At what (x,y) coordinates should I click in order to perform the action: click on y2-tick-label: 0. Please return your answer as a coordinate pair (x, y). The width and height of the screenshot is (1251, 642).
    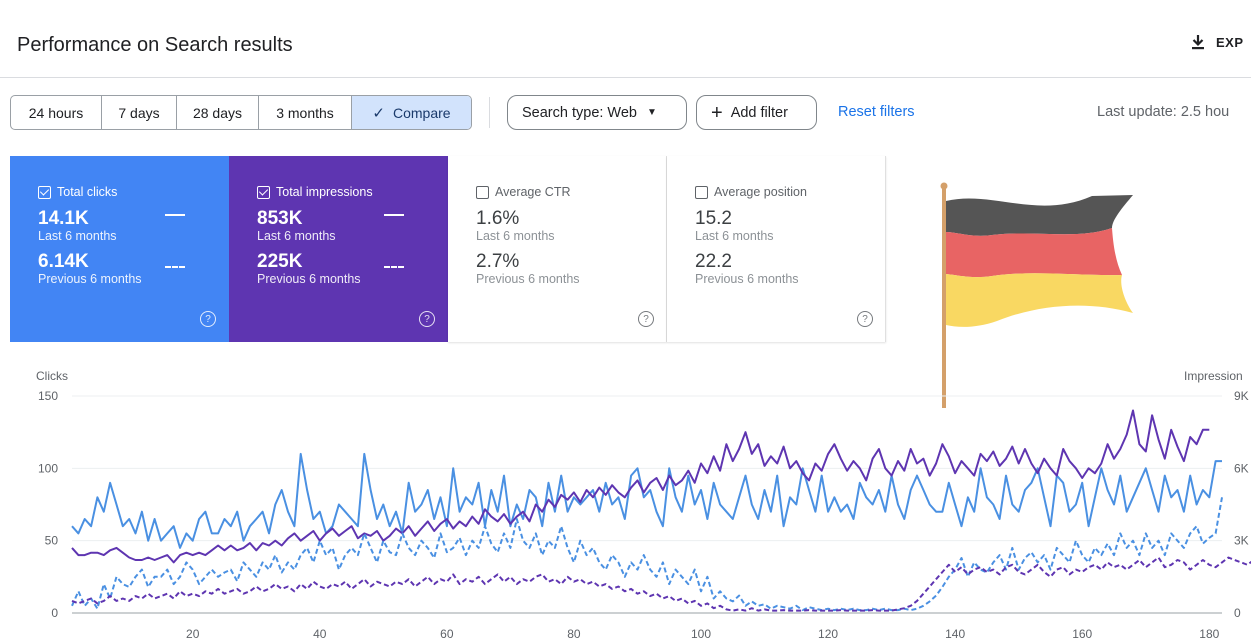
    Looking at the image, I should click on (1237, 613).